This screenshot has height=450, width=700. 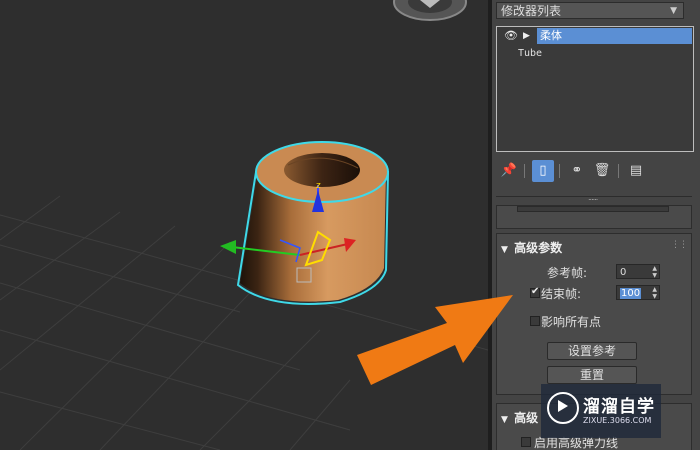 What do you see at coordinates (318, 186) in the screenshot?
I see `svg-text: z` at bounding box center [318, 186].